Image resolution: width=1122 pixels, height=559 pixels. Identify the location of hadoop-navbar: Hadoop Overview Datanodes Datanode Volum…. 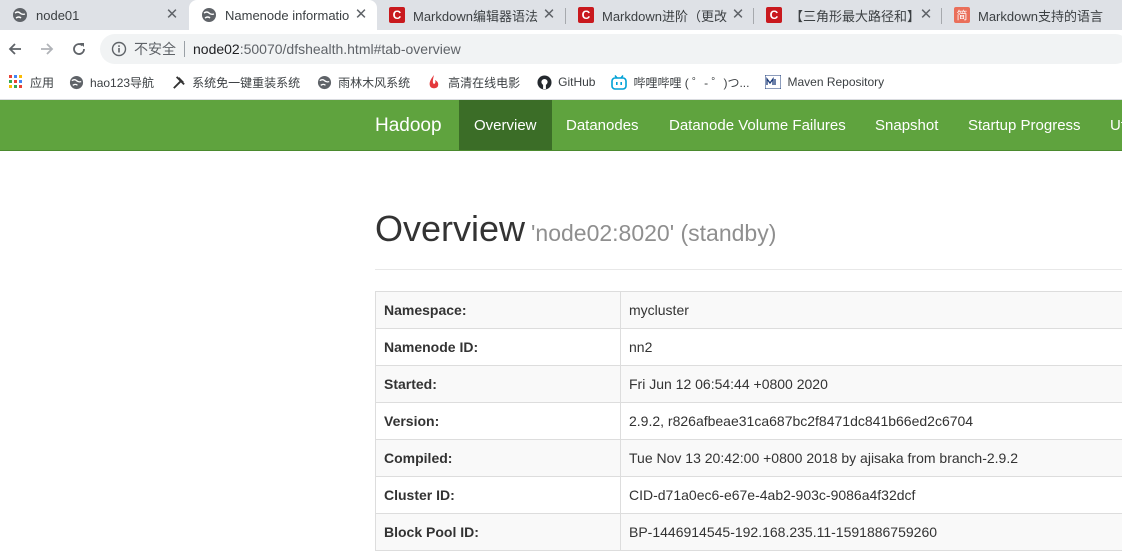
(561, 125).